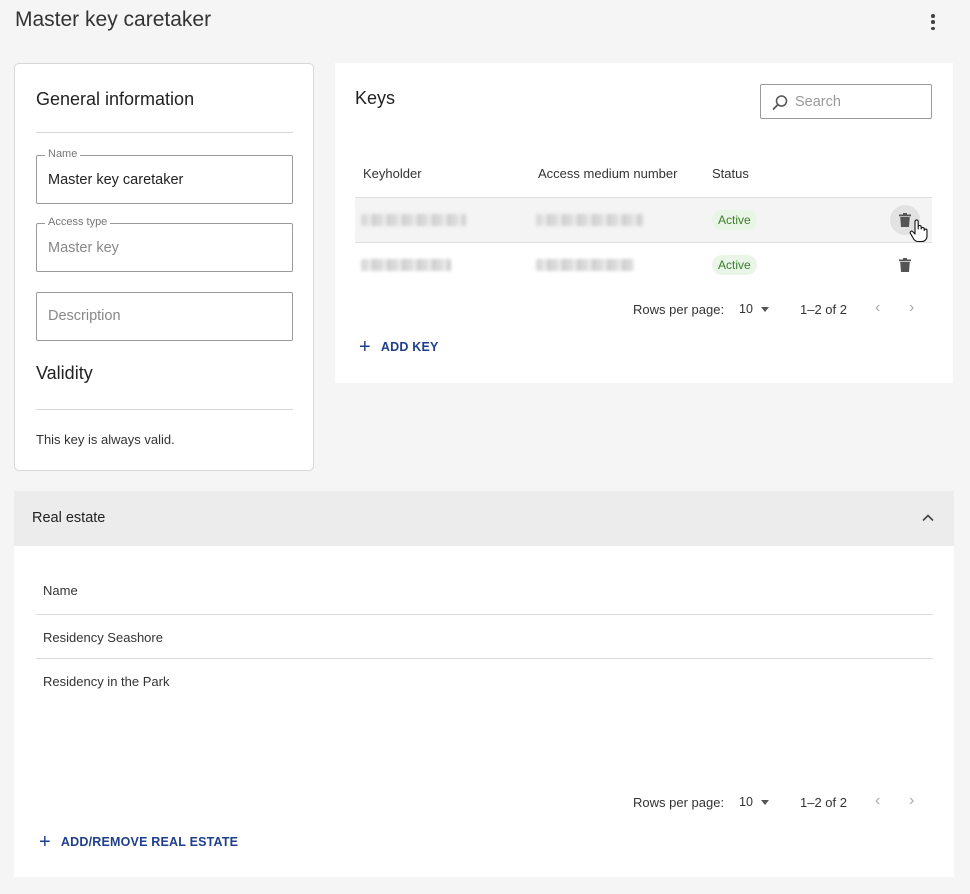  I want to click on description-field: Description, so click(164, 316).